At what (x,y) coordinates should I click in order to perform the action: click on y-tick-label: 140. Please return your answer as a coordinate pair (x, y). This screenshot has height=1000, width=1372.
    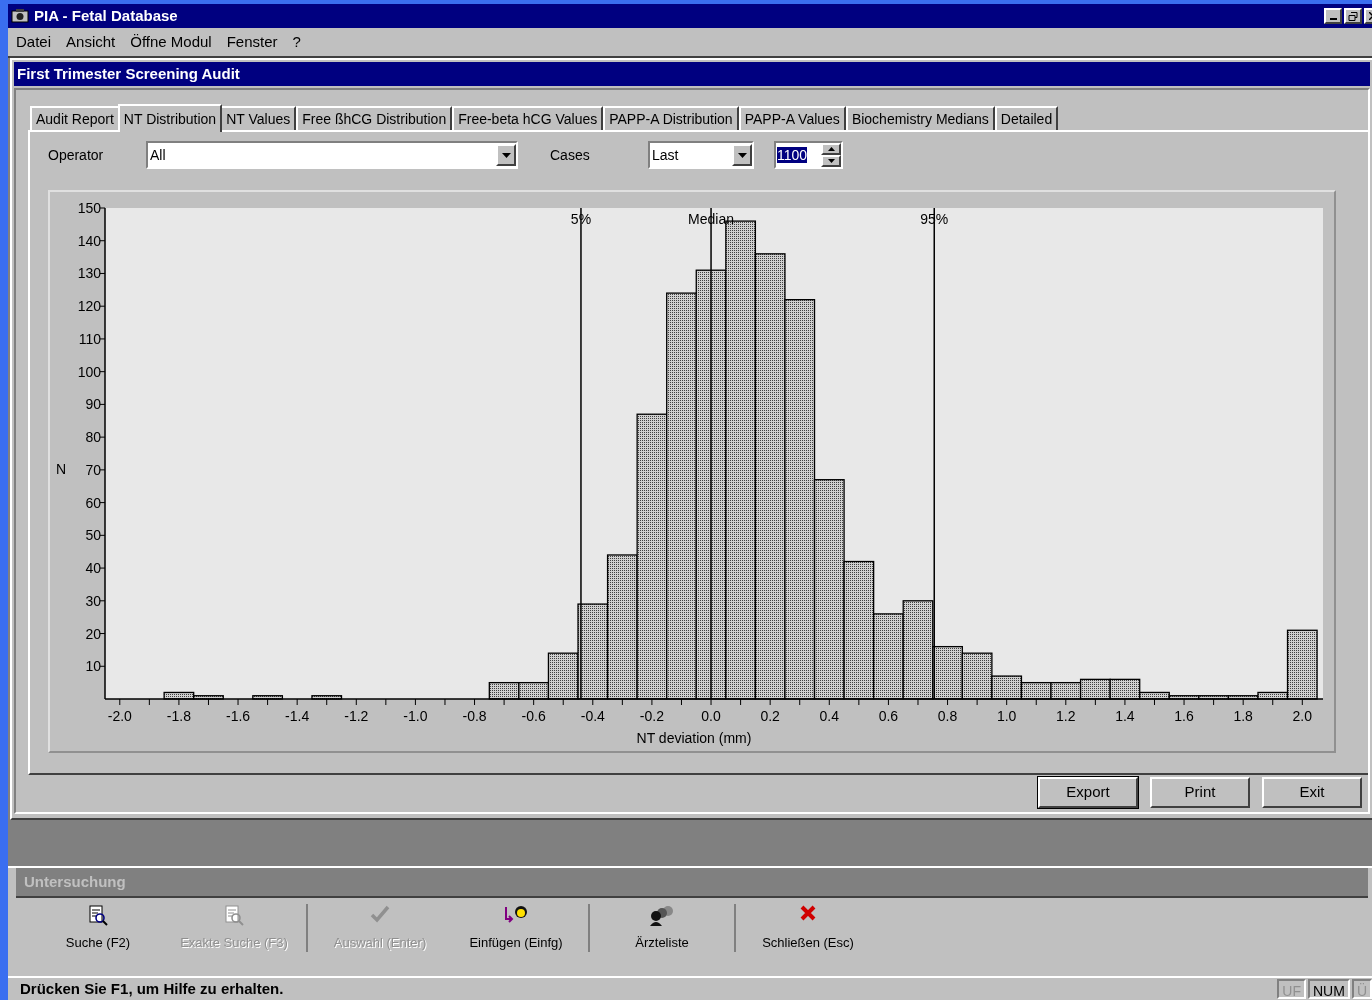
    Looking at the image, I should click on (89, 240).